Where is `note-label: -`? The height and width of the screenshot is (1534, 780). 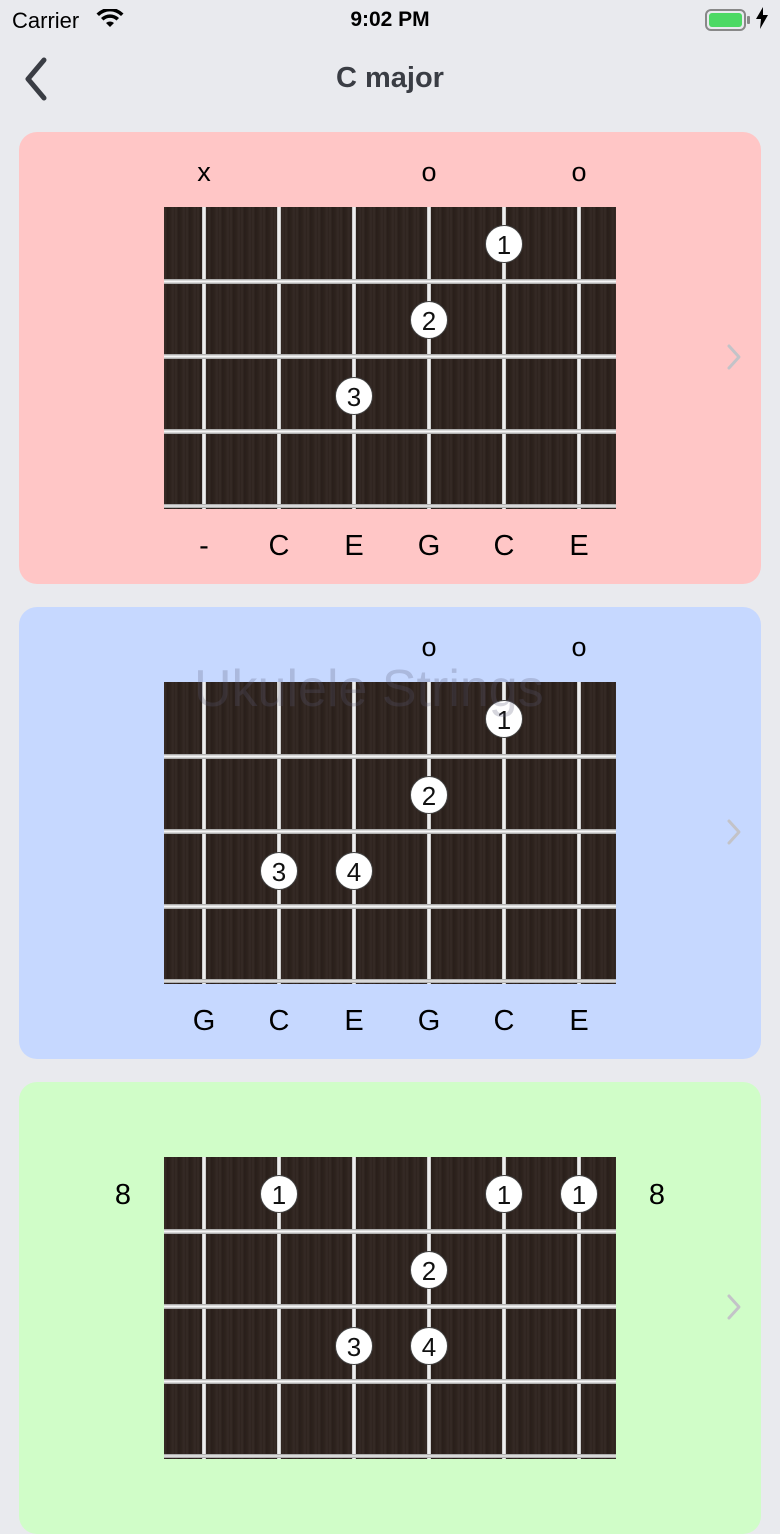
note-label: - is located at coordinates (204, 546).